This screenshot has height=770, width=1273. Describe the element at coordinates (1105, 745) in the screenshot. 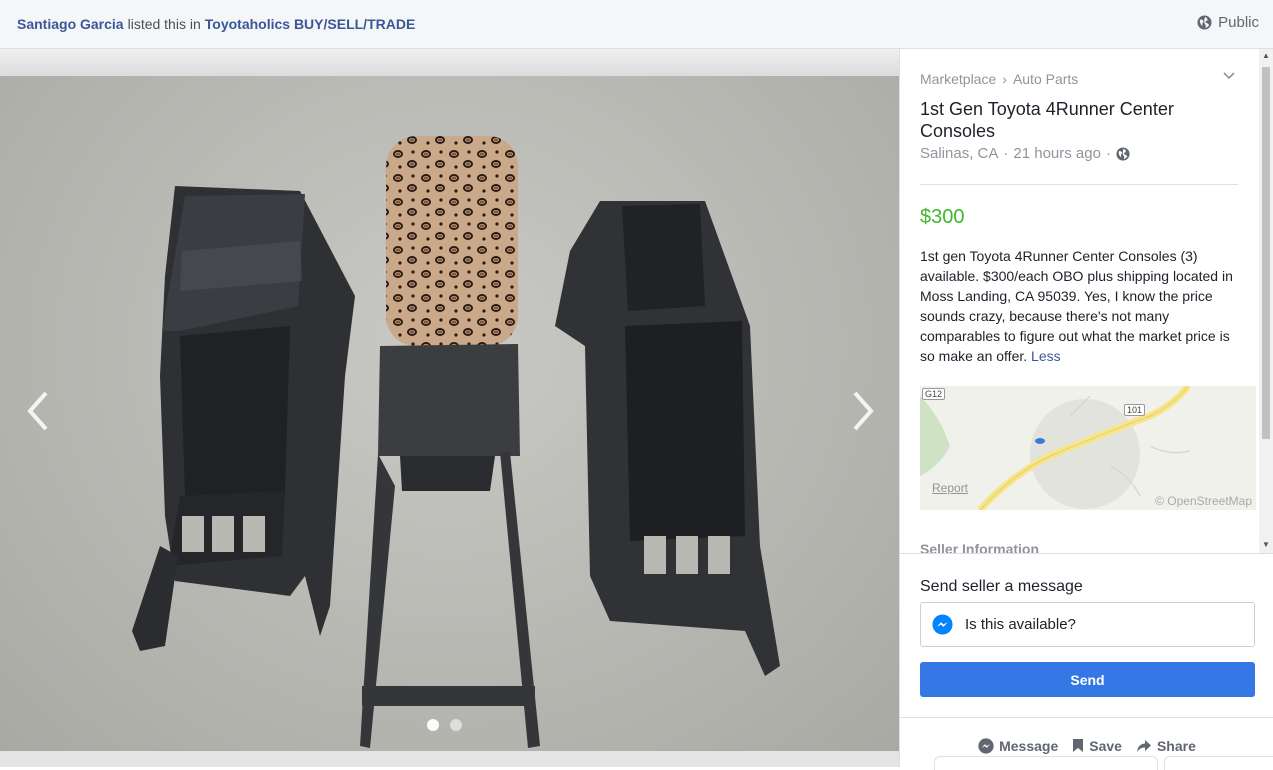

I see `save-action-label: Save` at that location.